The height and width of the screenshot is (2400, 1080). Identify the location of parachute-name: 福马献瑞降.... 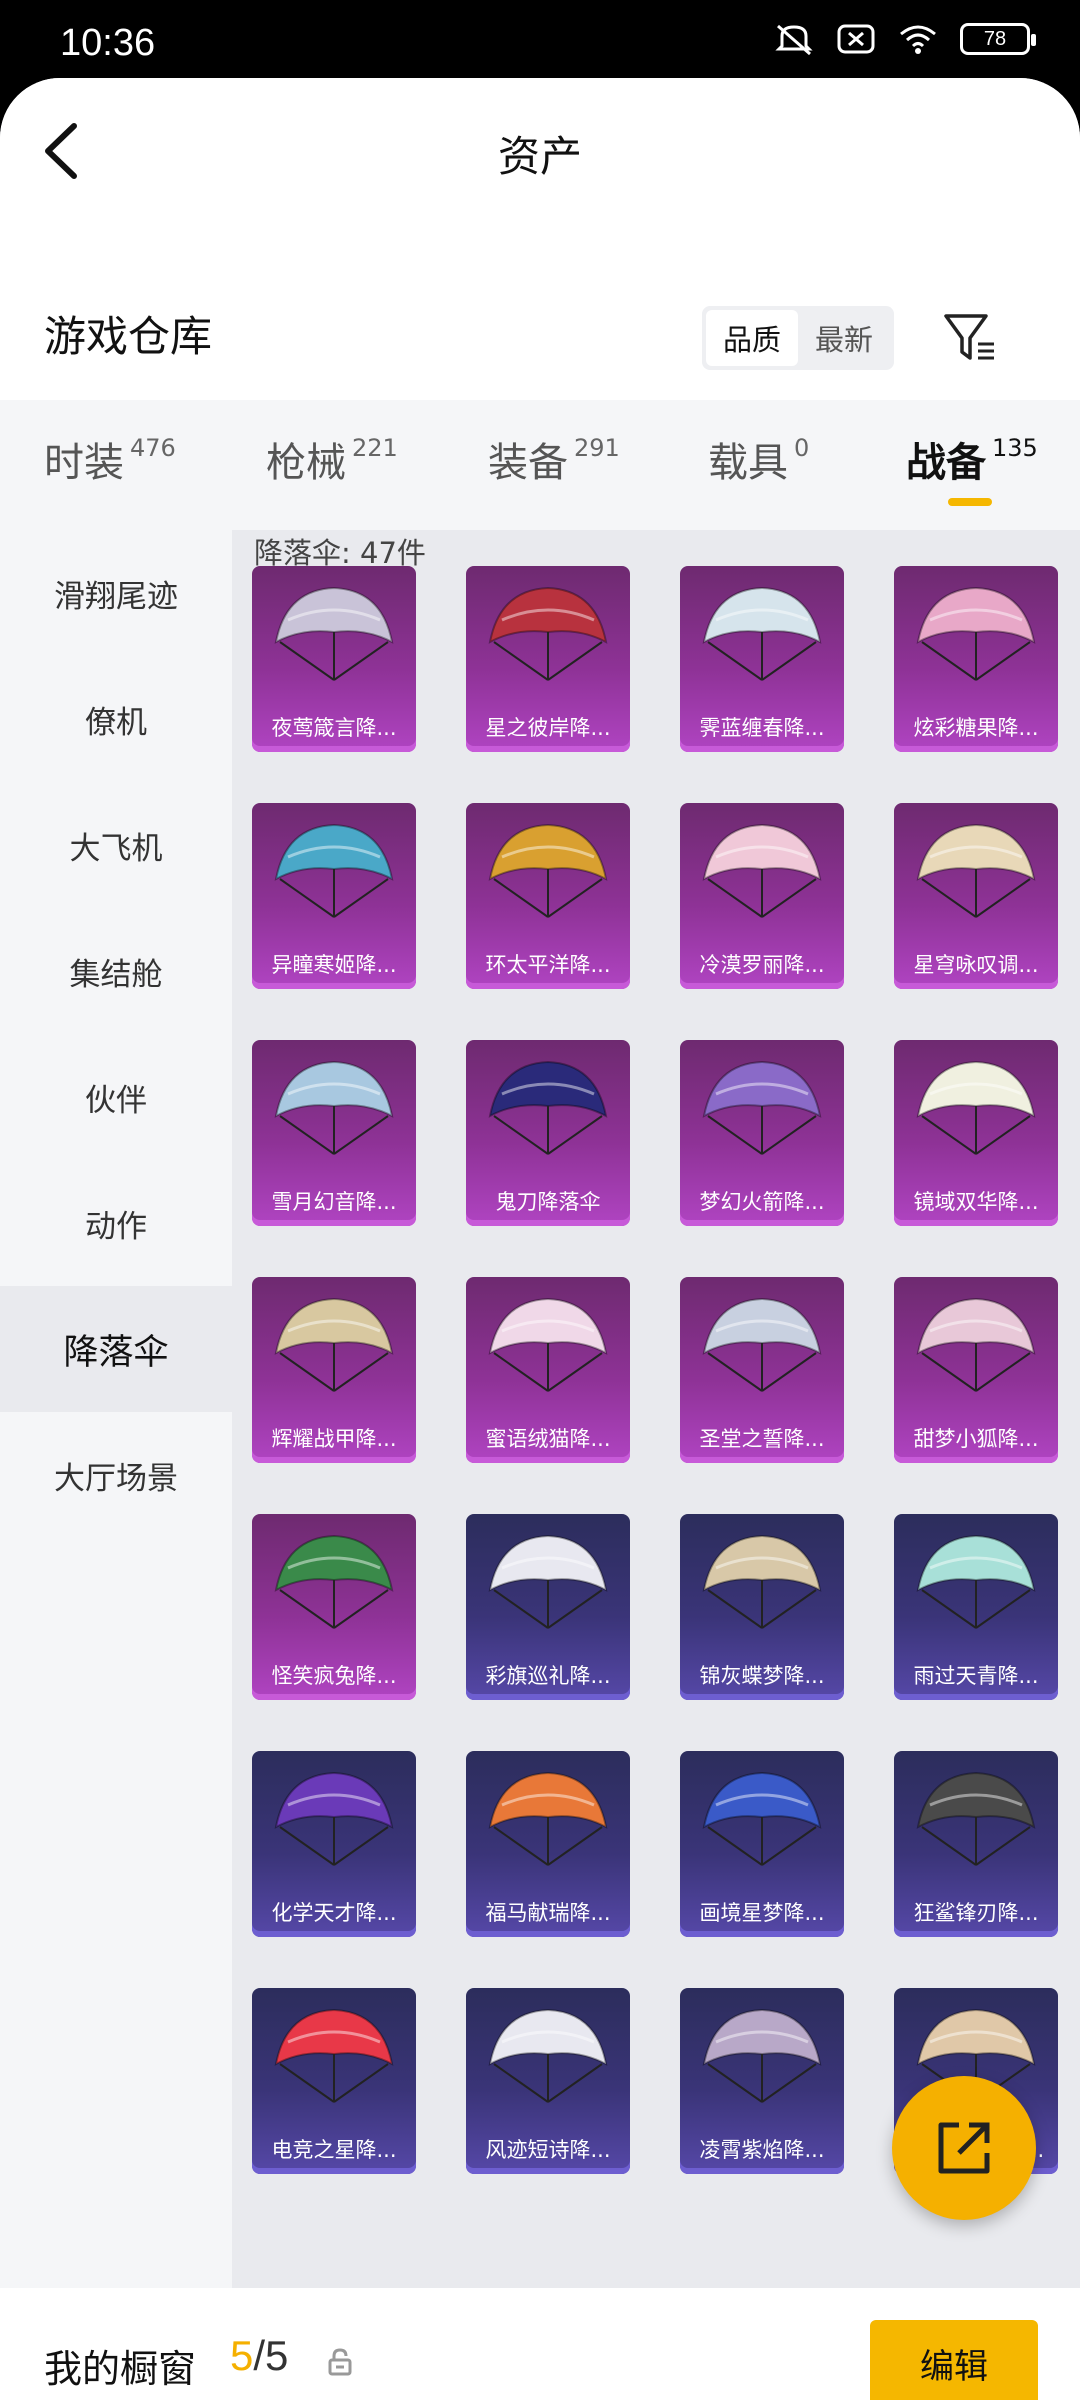
(548, 1913).